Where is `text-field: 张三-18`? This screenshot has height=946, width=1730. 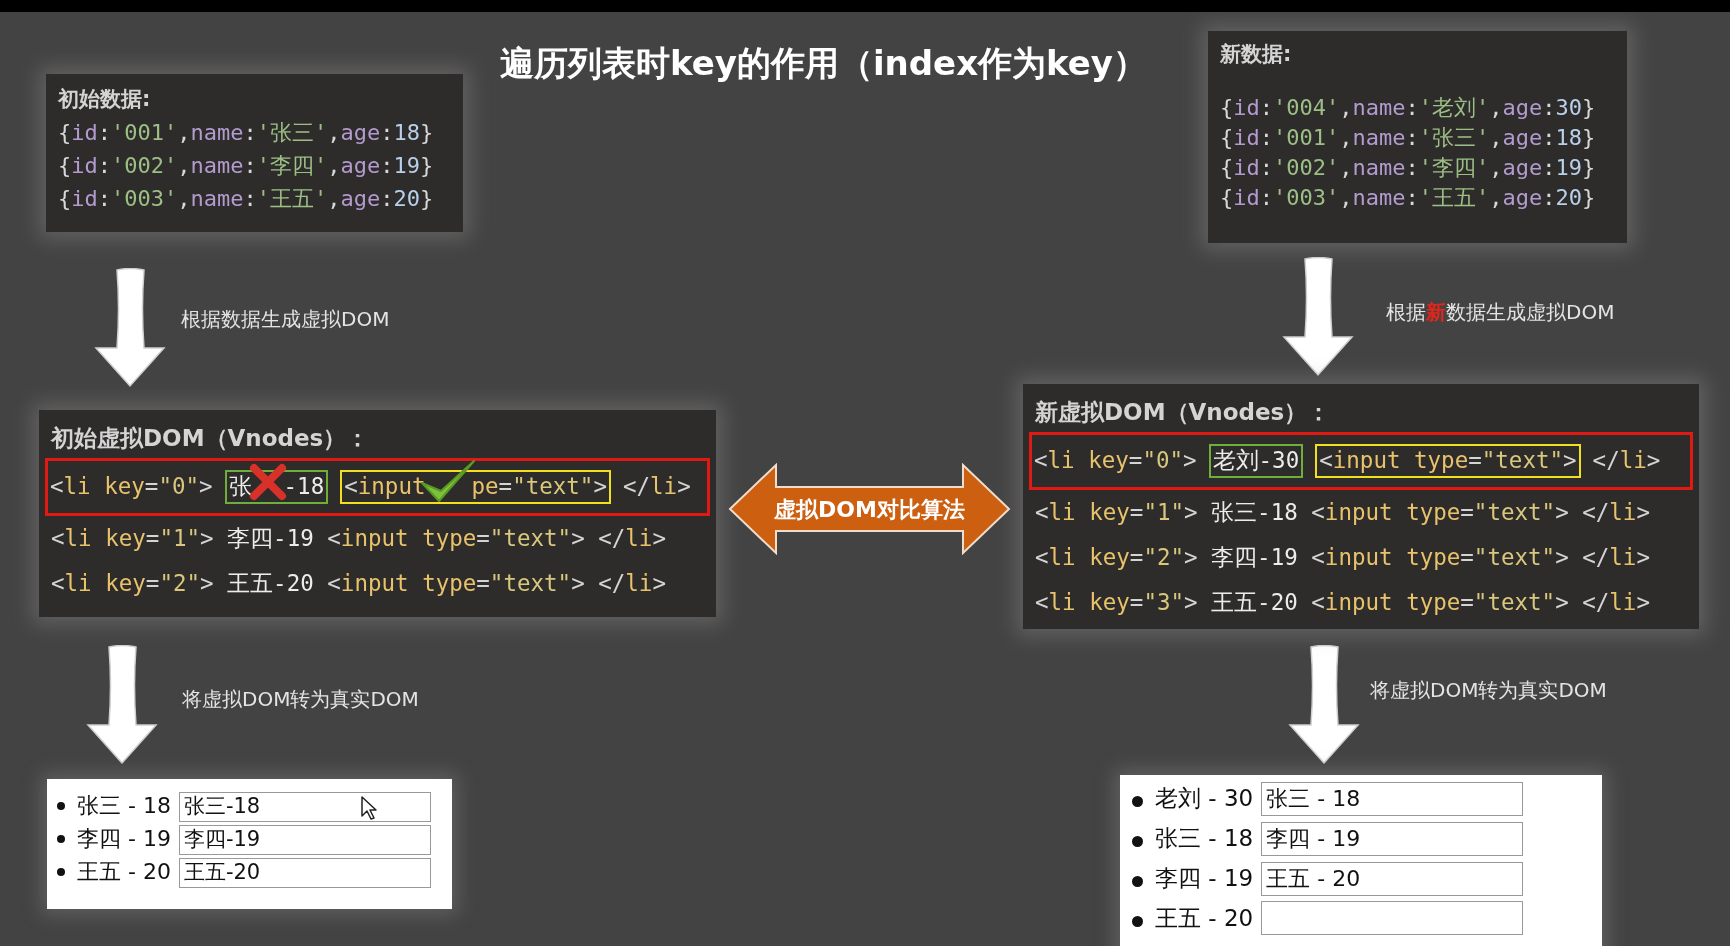 text-field: 张三-18 is located at coordinates (304, 806).